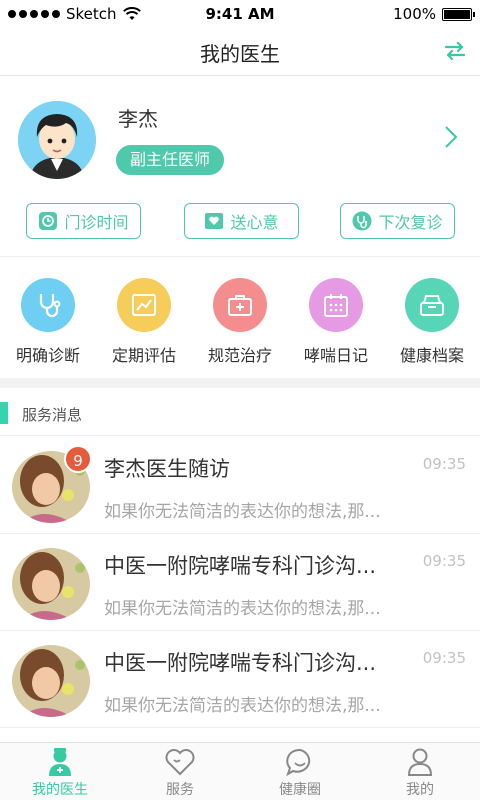 The height and width of the screenshot is (800, 480). Describe the element at coordinates (143, 355) in the screenshot. I see `grid-label: 定期评估` at that location.